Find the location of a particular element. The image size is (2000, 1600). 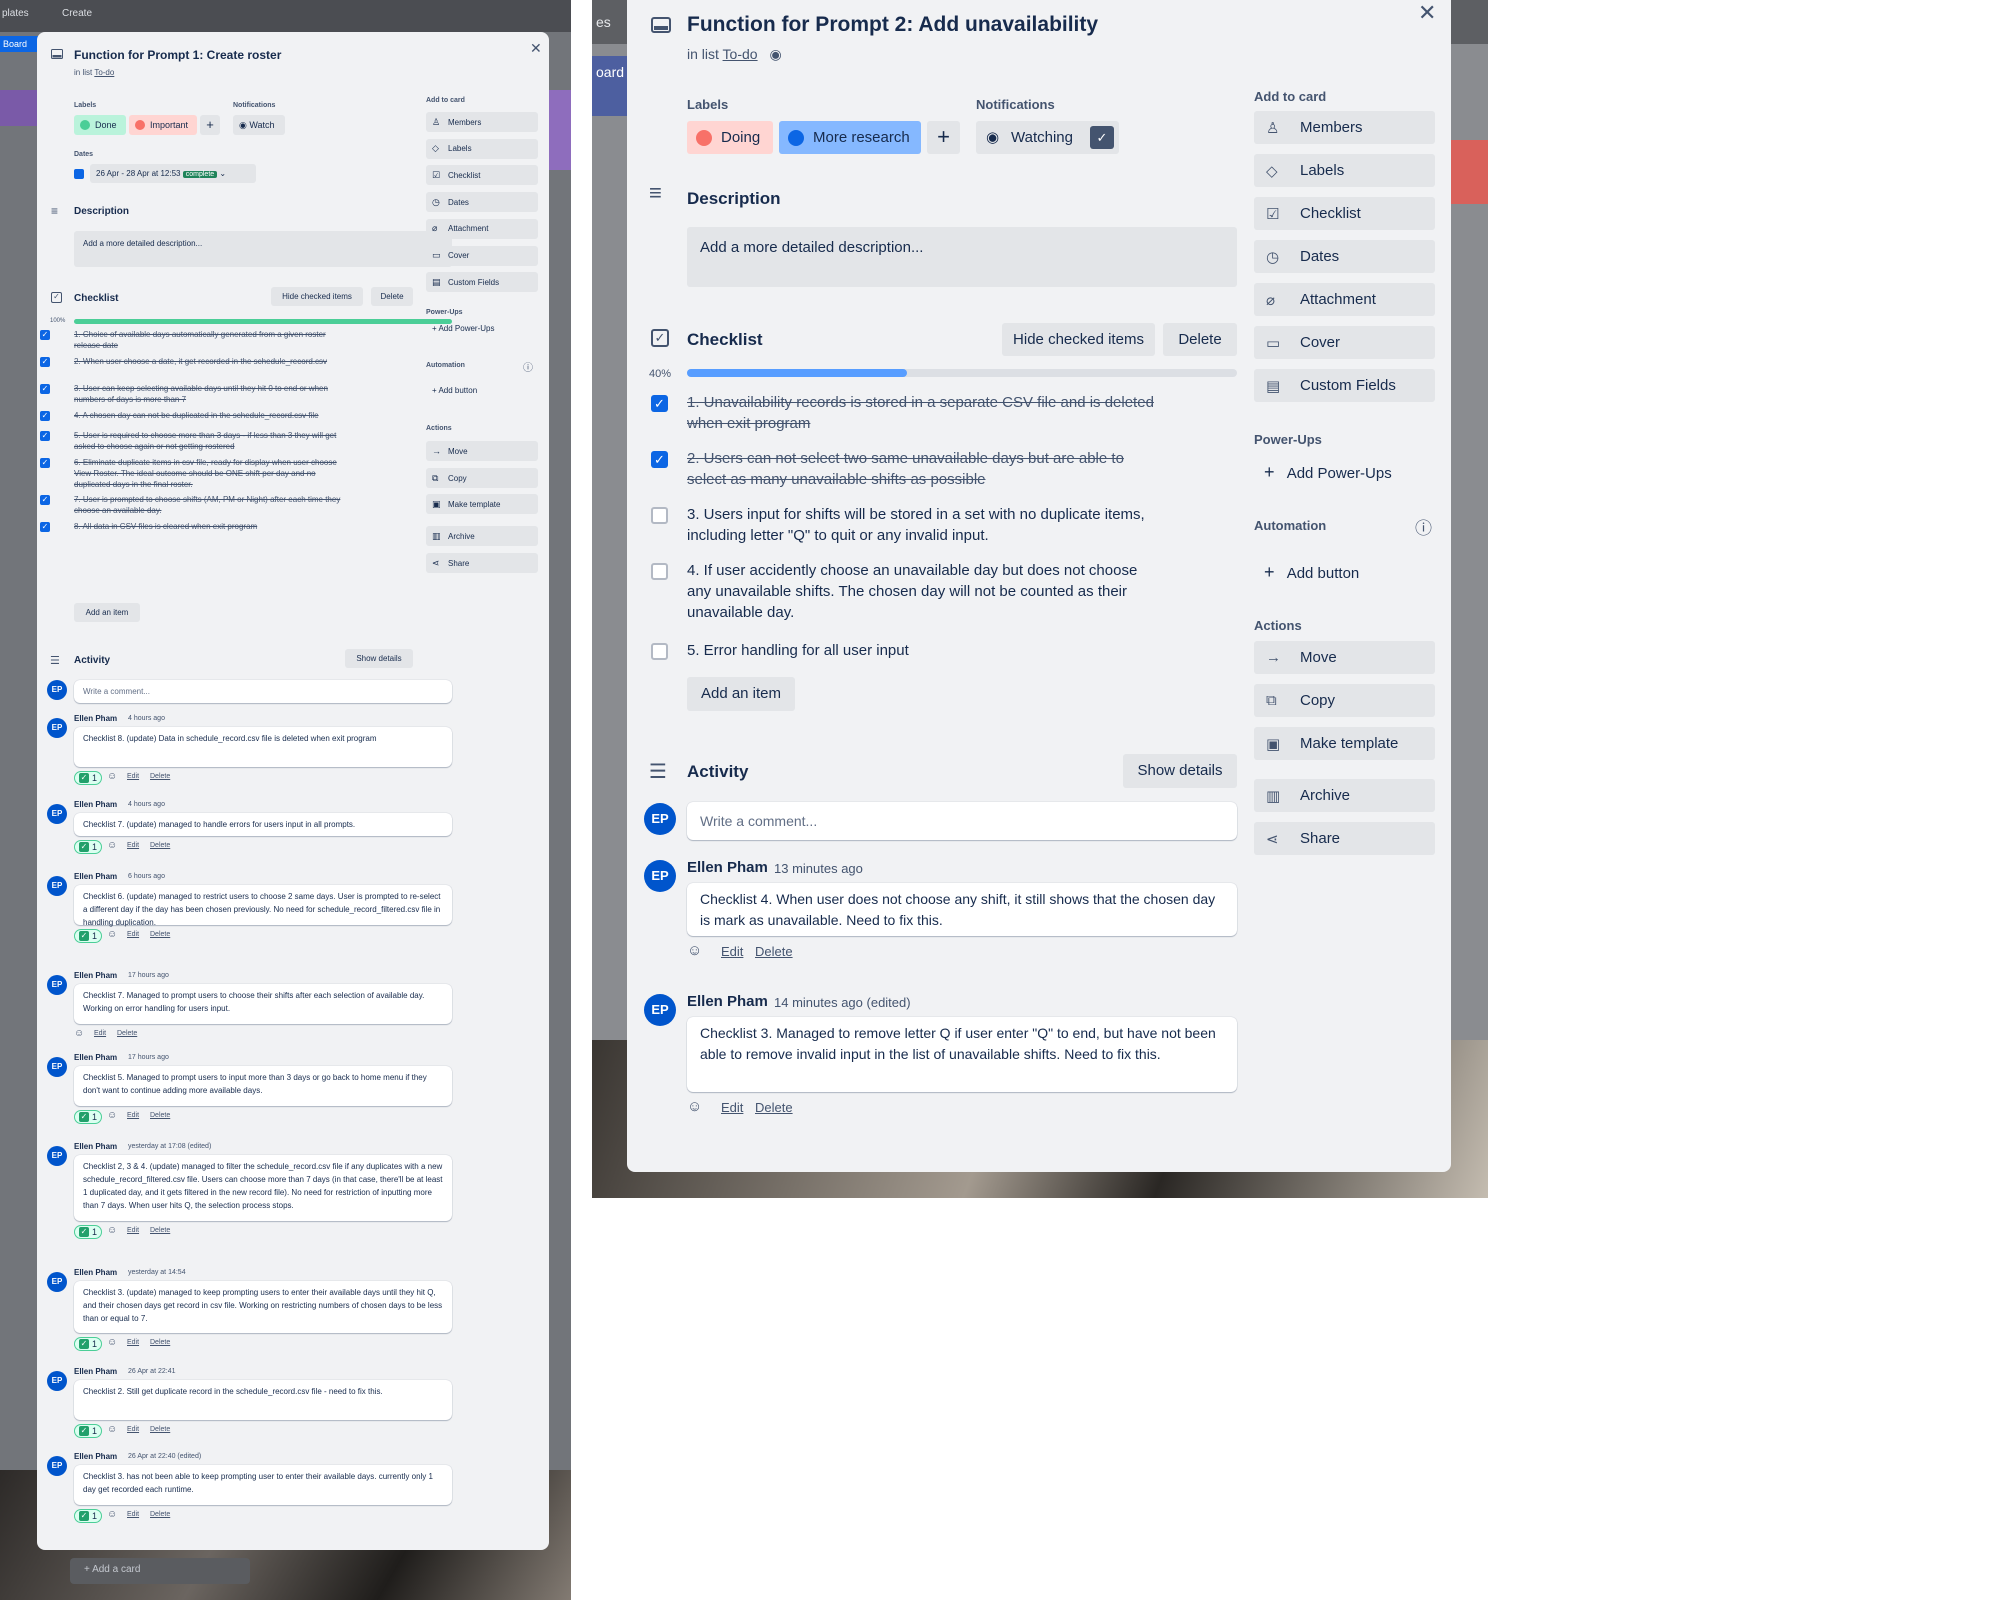

dates-button: 26 Apr - 28 Apr at 12:53 complete ⌄ is located at coordinates (173, 173).